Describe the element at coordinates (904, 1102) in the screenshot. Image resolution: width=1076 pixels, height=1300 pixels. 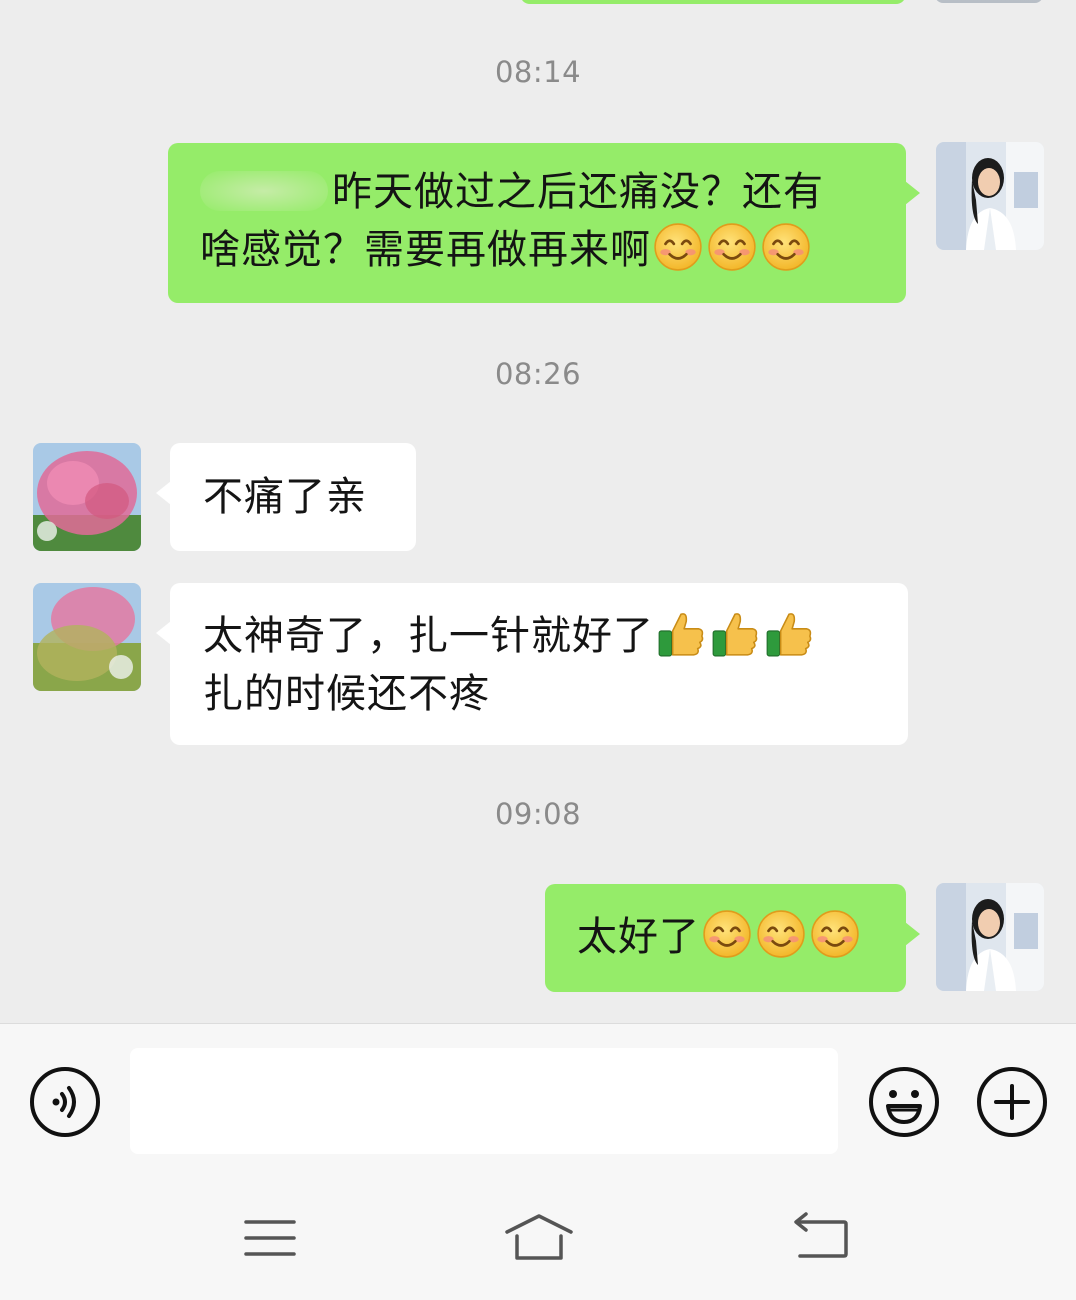
I see `emoji-icon` at that location.